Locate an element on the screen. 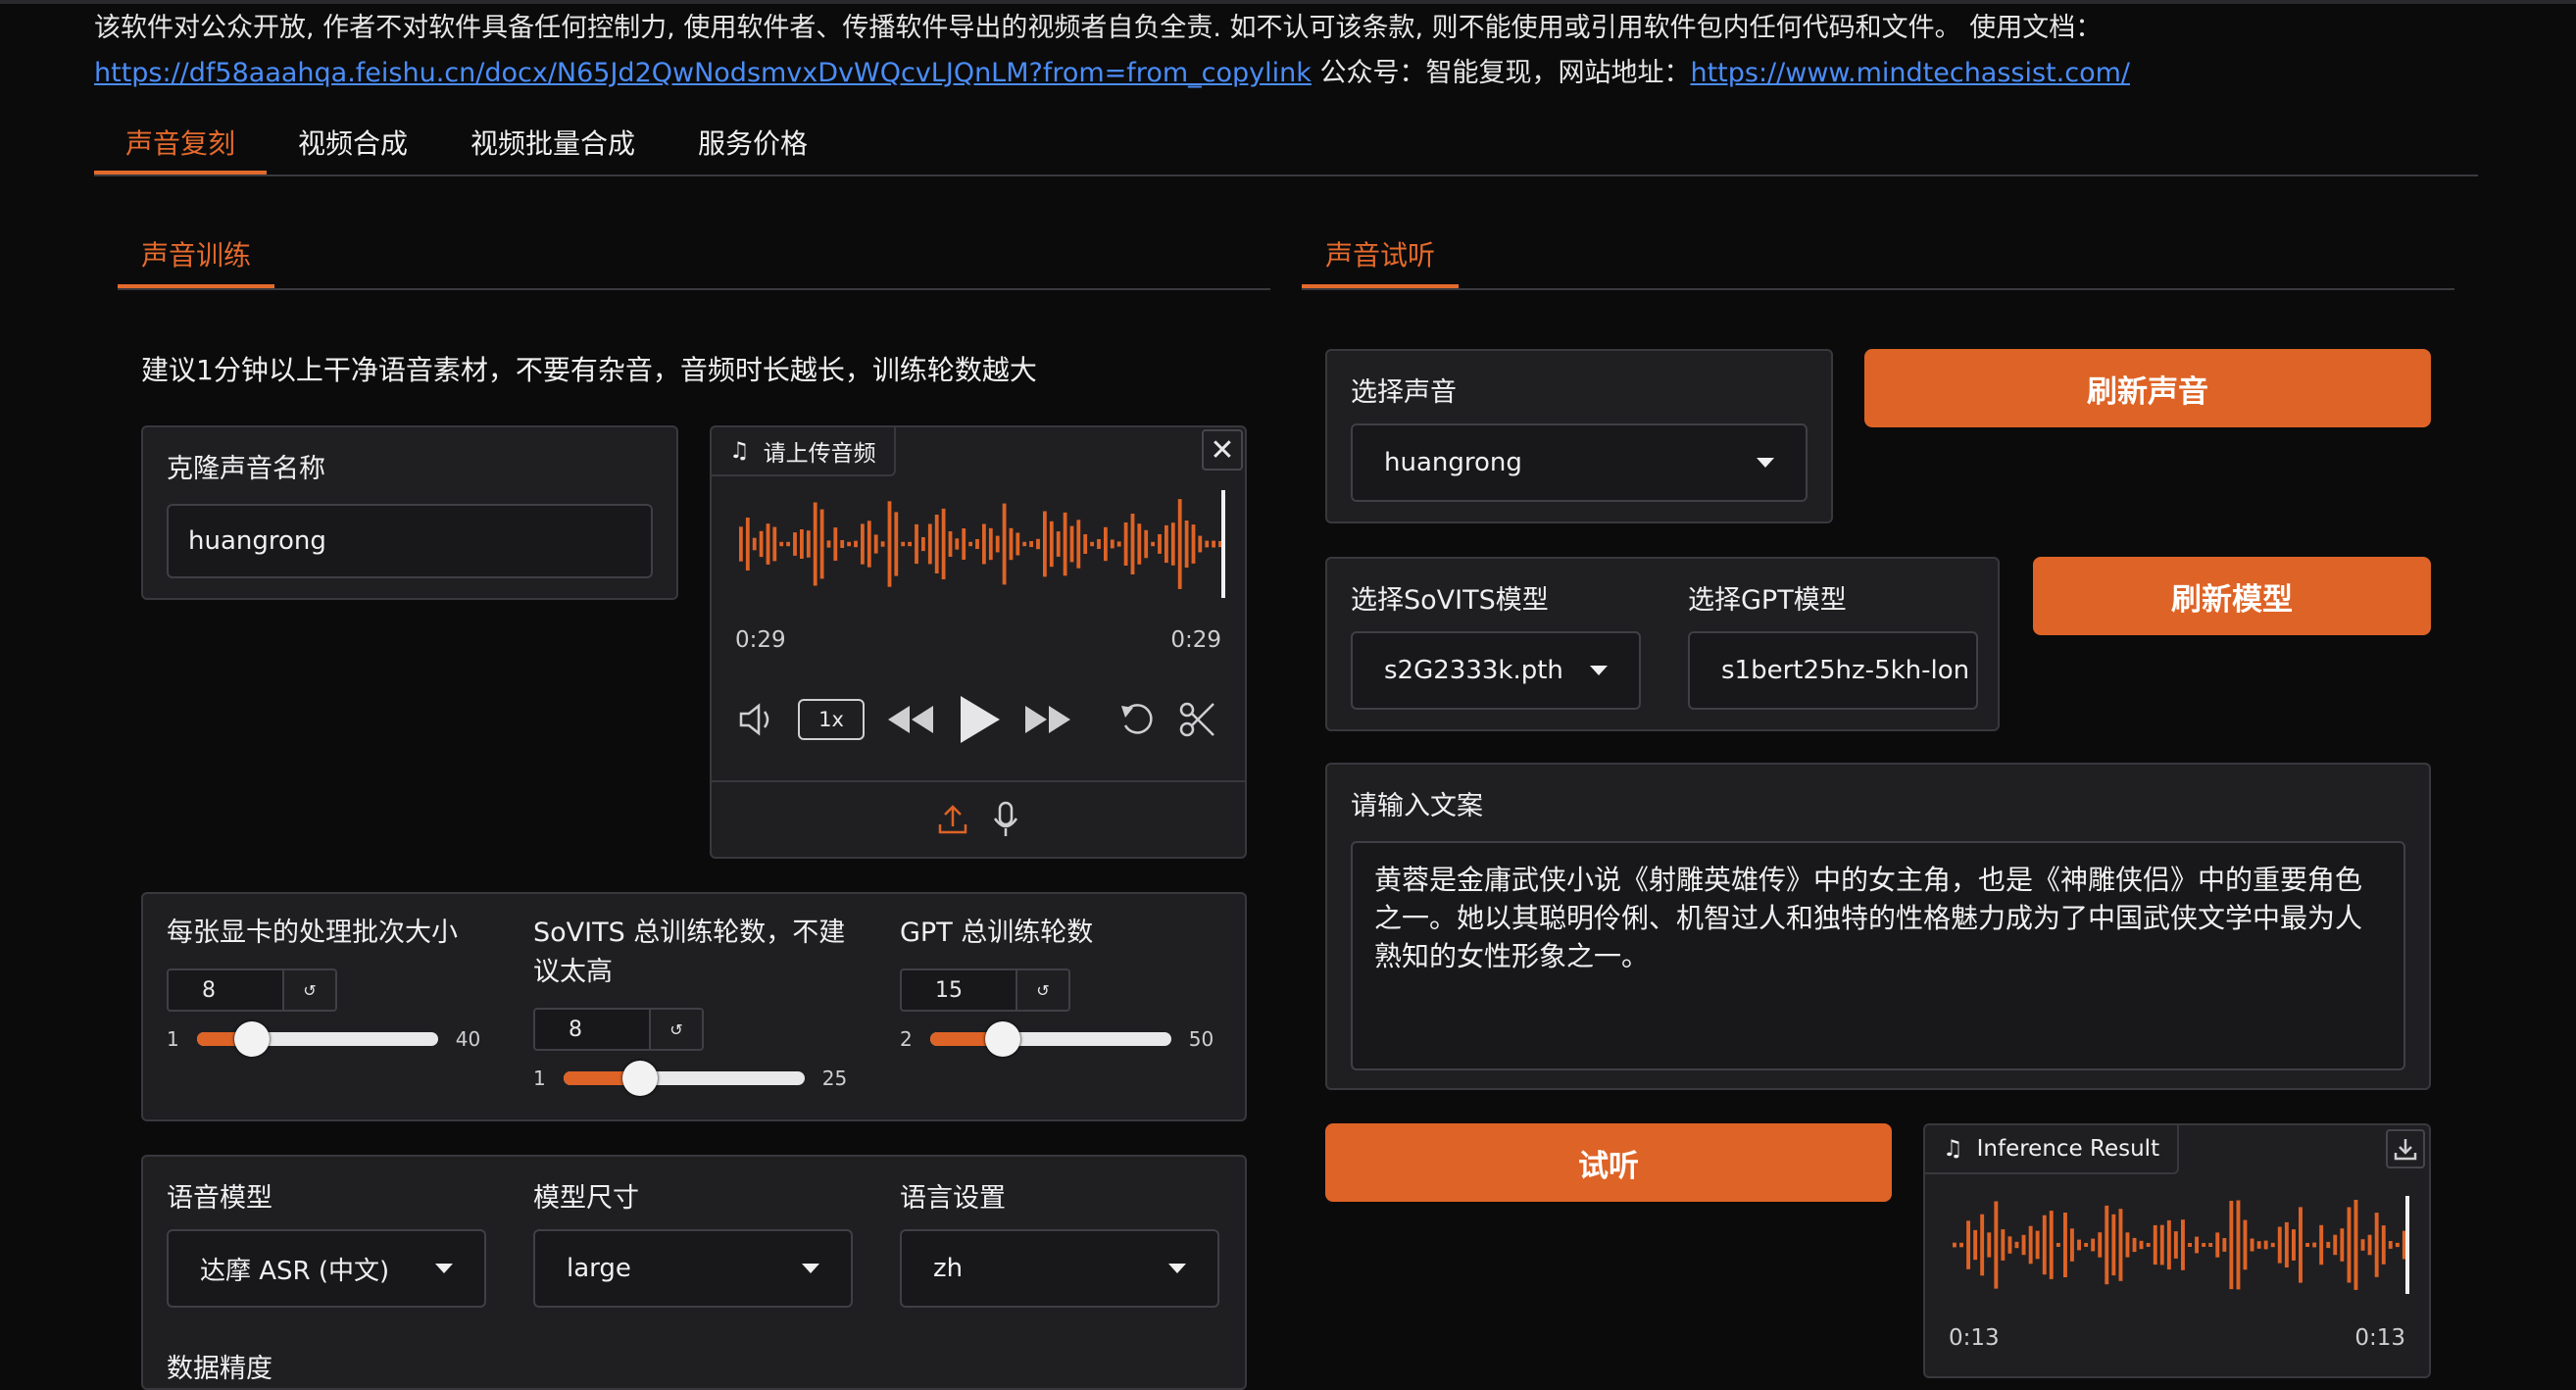  upload-audio-label: 请上传音频 is located at coordinates (819, 454).